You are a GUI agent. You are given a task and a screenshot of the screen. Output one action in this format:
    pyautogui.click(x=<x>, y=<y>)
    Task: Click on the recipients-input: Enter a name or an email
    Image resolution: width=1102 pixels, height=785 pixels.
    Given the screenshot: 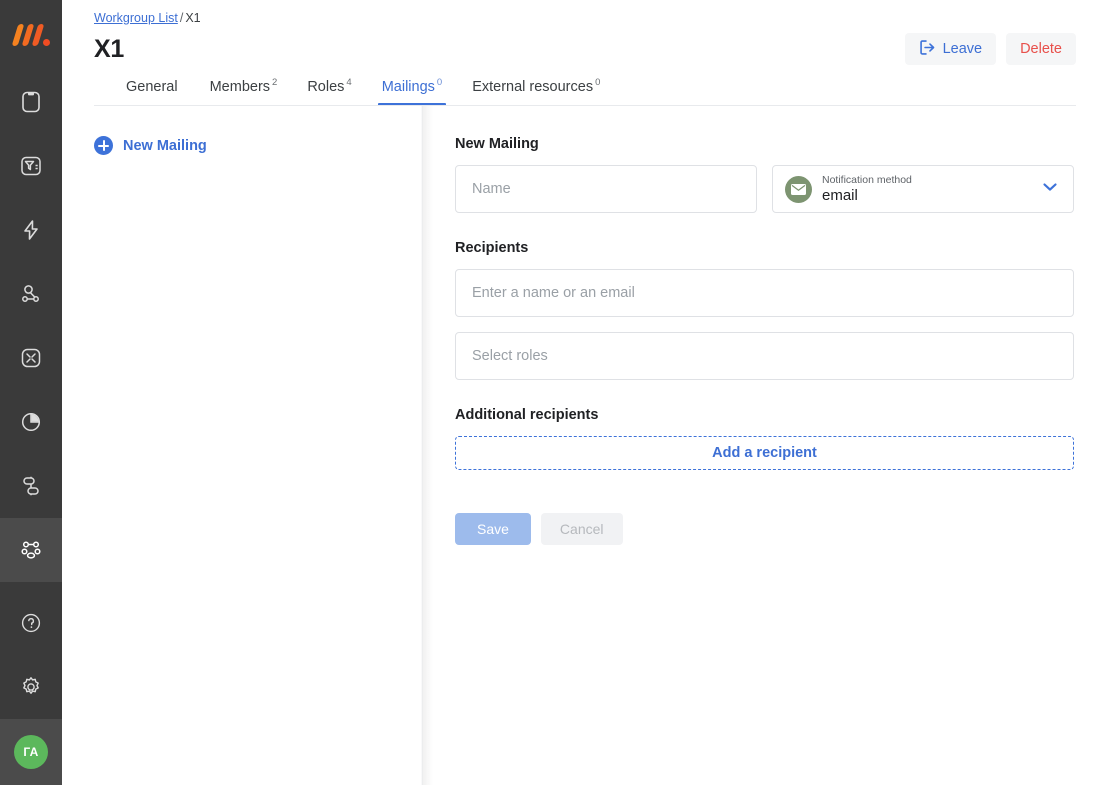 What is the action you would take?
    pyautogui.click(x=764, y=293)
    